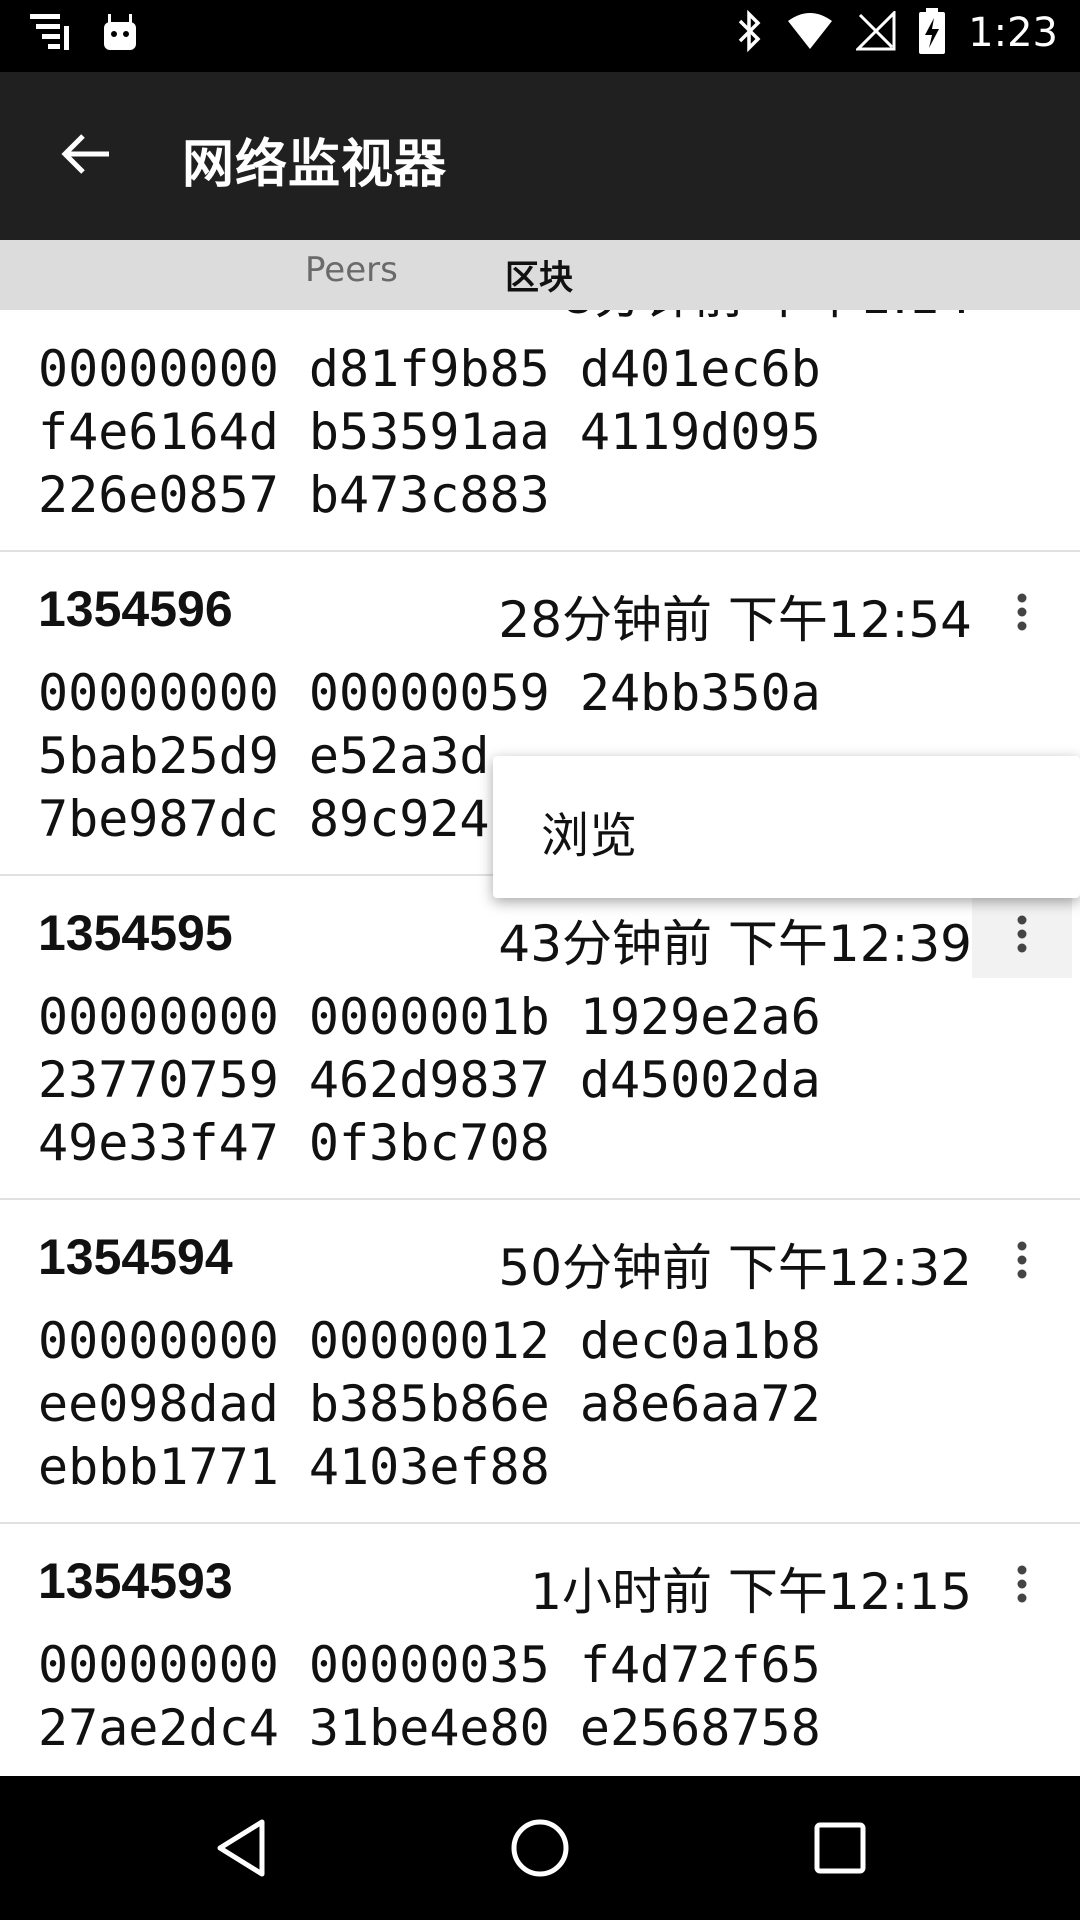 This screenshot has height=1920, width=1080. I want to click on wifi-icon, so click(810, 33).